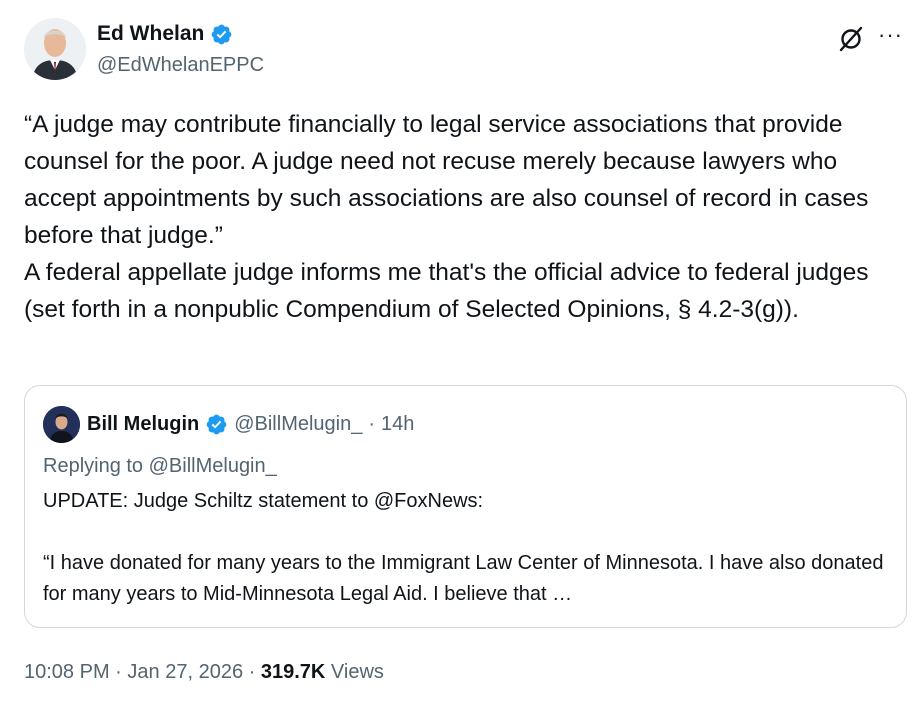 This screenshot has width=923, height=711. Describe the element at coordinates (150, 34) in the screenshot. I see `author-name: Ed Whelan` at that location.